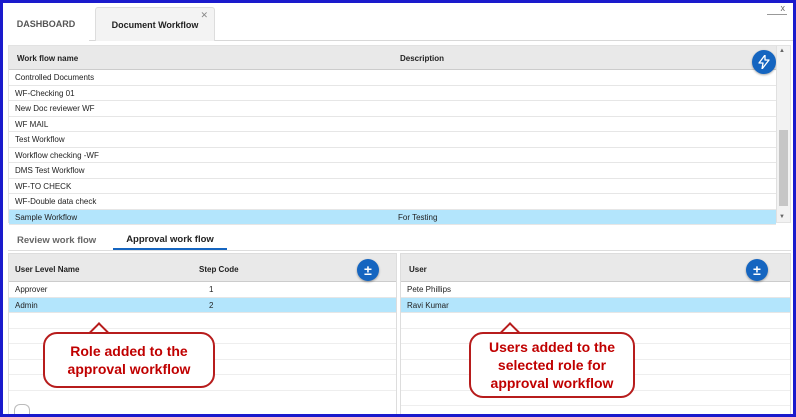 Image resolution: width=796 pixels, height=417 pixels. What do you see at coordinates (204, 15) in the screenshot?
I see `close-icon: ✕` at bounding box center [204, 15].